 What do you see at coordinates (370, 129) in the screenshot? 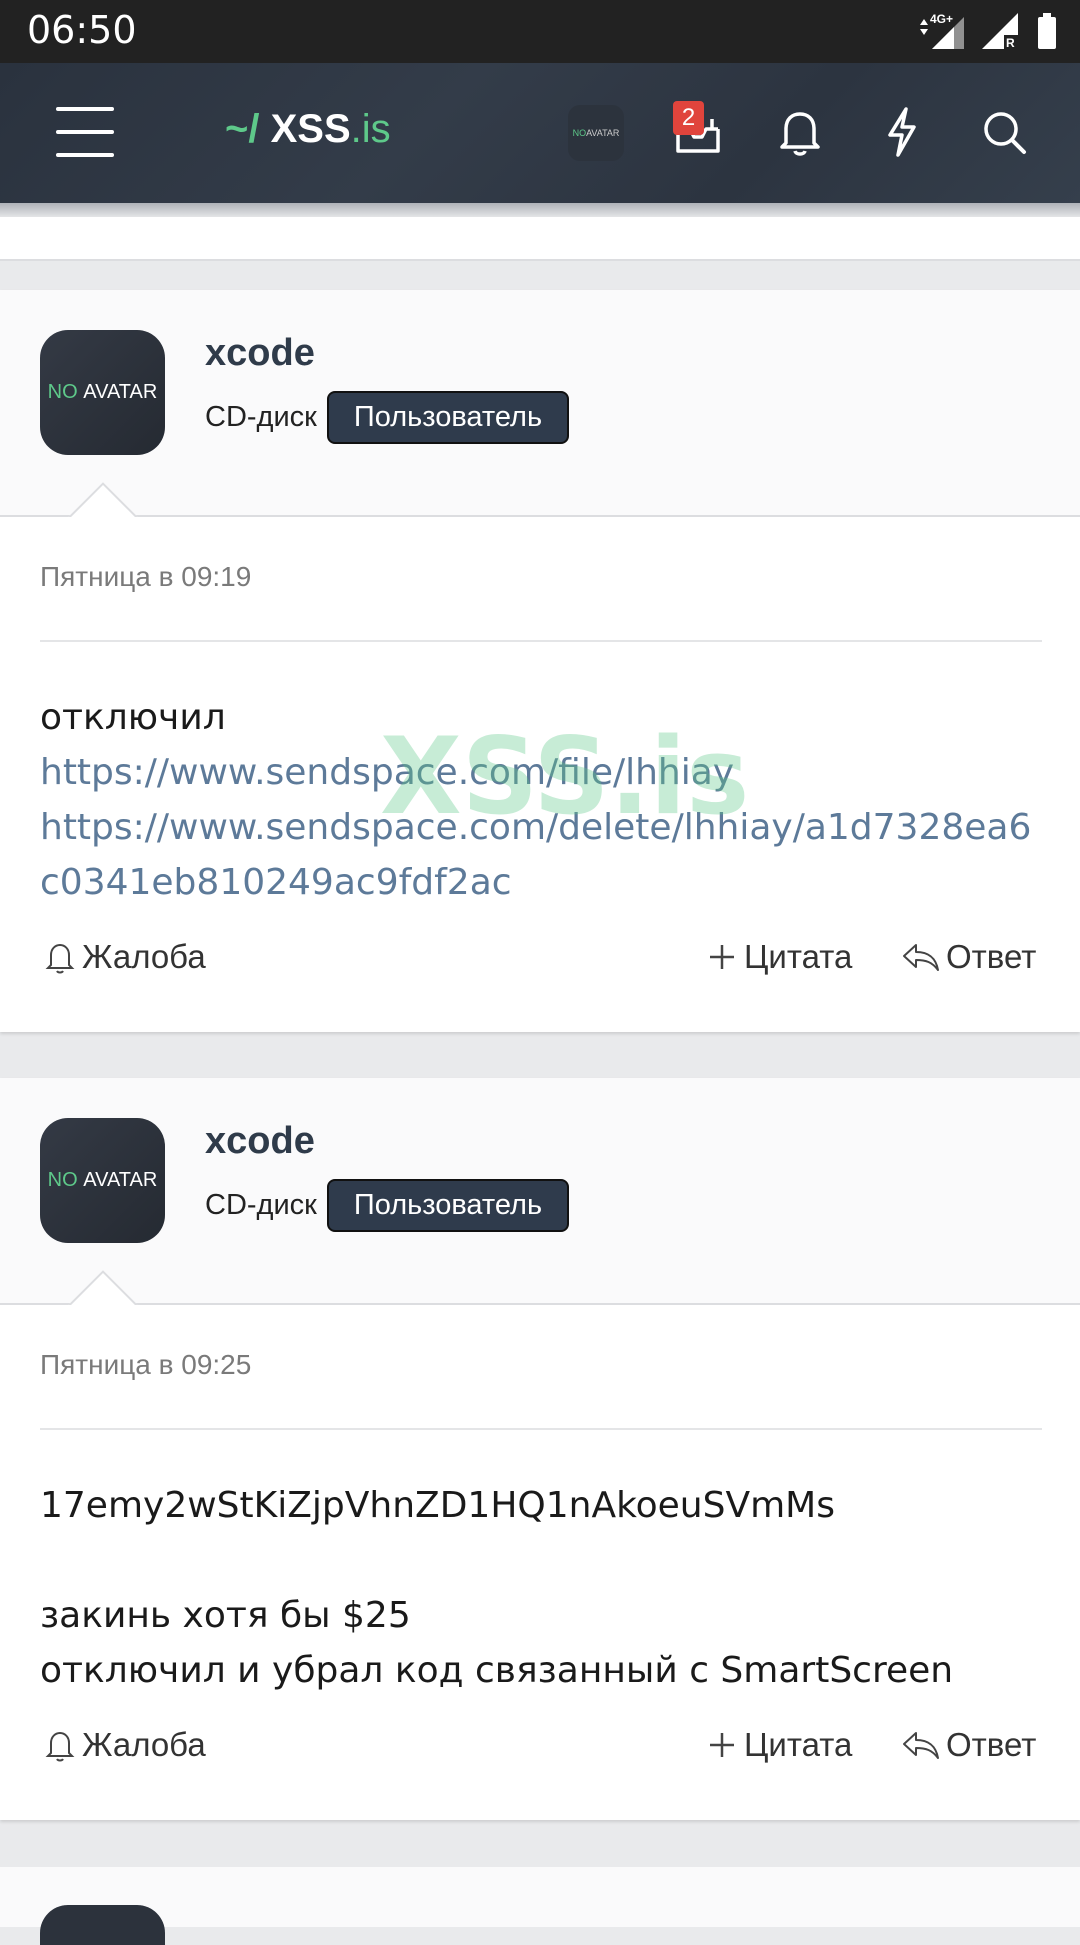
I see `logo-tld: .is` at bounding box center [370, 129].